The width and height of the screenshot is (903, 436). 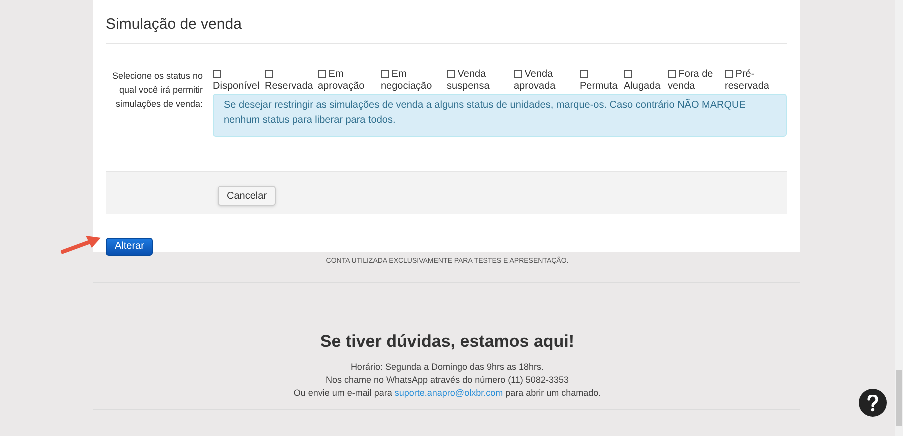 I want to click on status-option: Disponível, so click(x=239, y=80).